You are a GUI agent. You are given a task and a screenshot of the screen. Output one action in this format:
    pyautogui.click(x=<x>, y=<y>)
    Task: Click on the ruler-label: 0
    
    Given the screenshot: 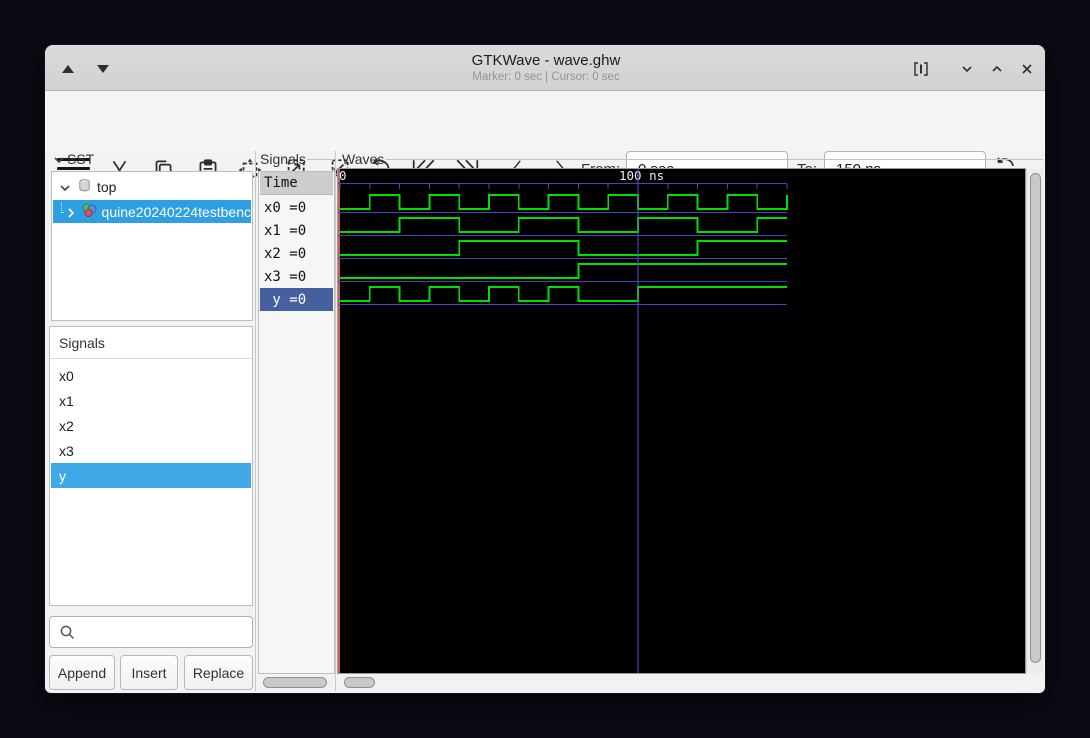 What is the action you would take?
    pyautogui.click(x=343, y=176)
    